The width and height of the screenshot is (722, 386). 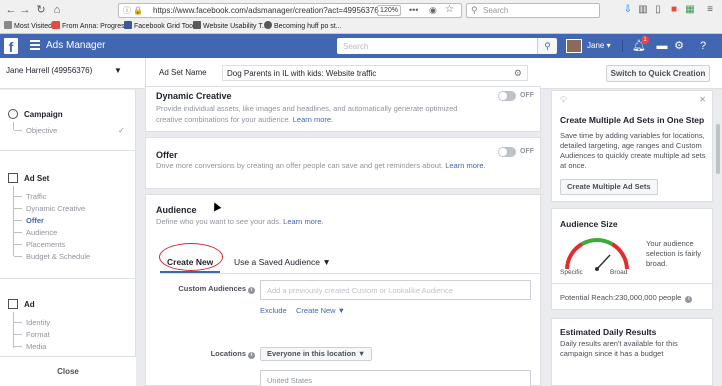 I want to click on offer-toggle, so click(x=507, y=152).